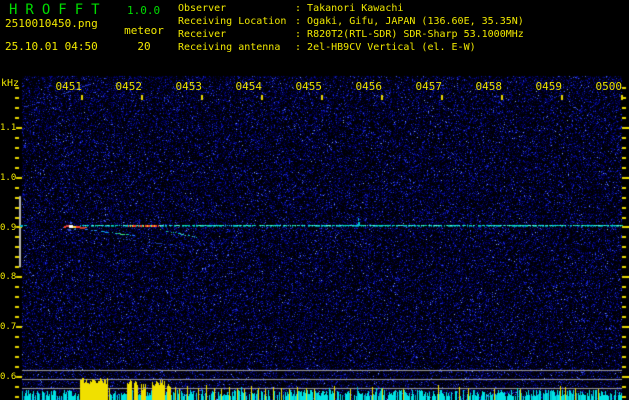 Image resolution: width=629 pixels, height=400 pixels. I want to click on freq-label-0.8: 0.8, so click(8, 277).